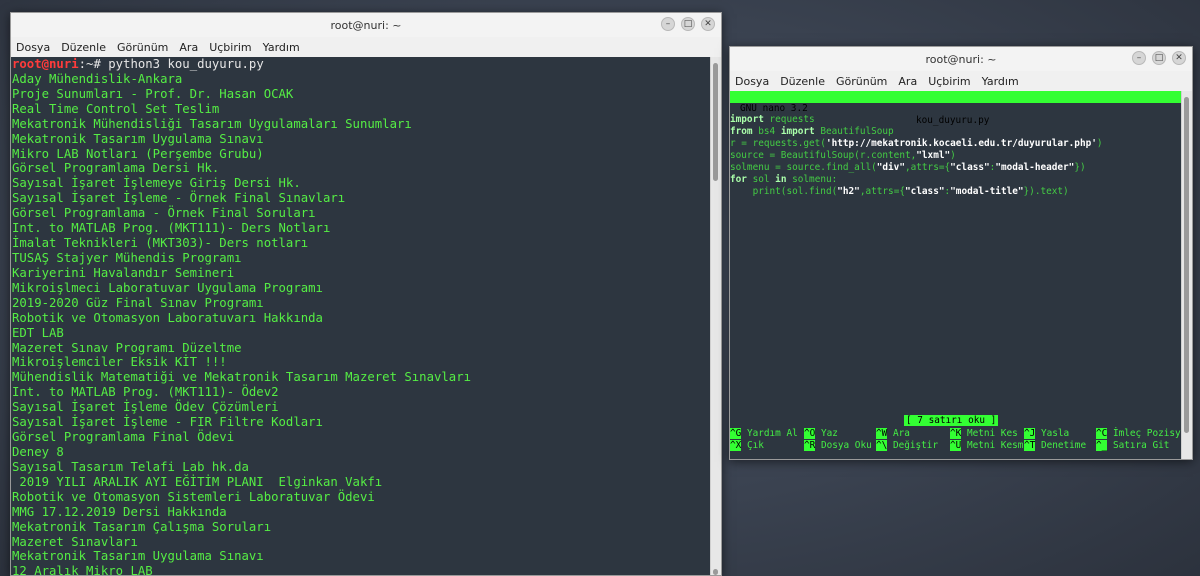 The width and height of the screenshot is (1200, 576). I want to click on shortcut-item: ^O Yaz, so click(821, 434).